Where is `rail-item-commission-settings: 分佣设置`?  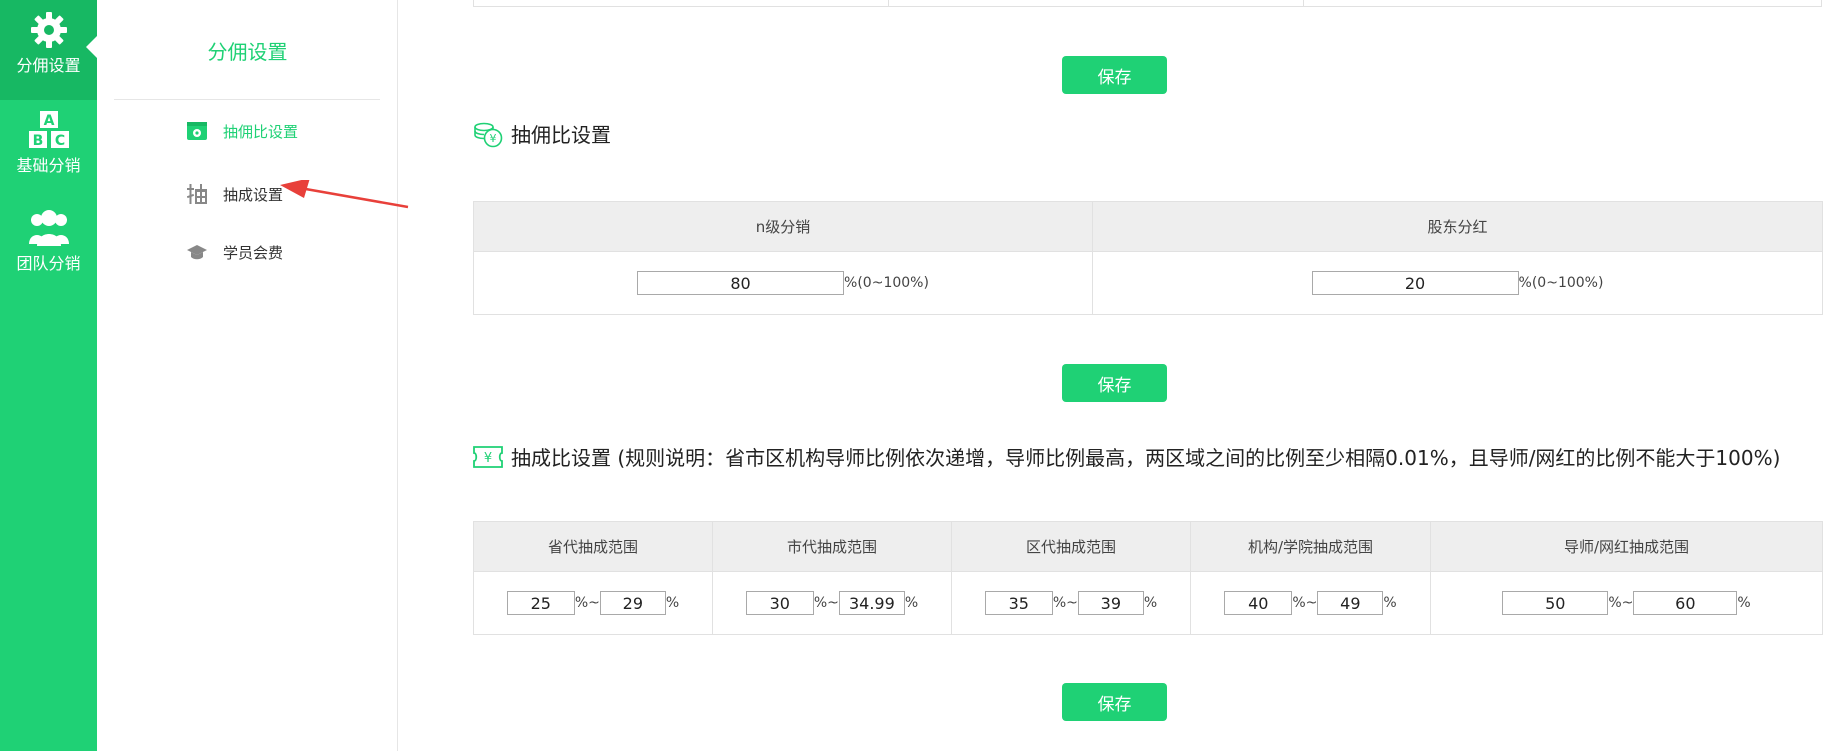 rail-item-commission-settings: 分佣设置 is located at coordinates (48, 43).